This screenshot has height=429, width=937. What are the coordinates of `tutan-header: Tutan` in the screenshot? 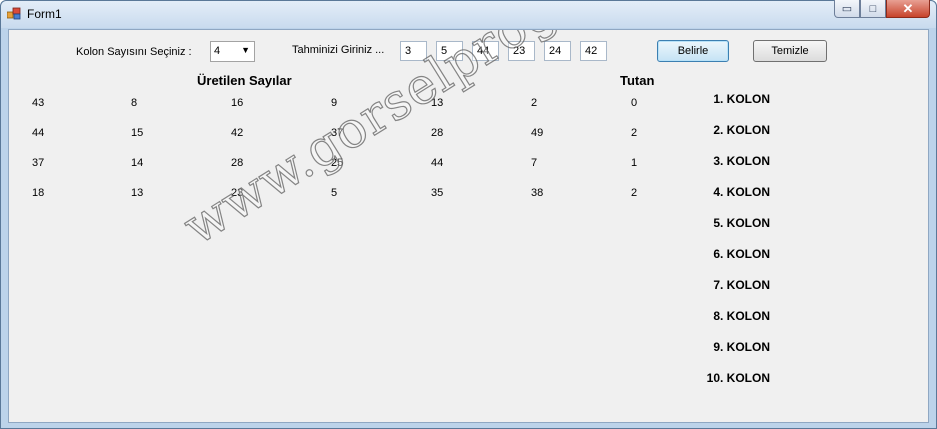 It's located at (637, 80).